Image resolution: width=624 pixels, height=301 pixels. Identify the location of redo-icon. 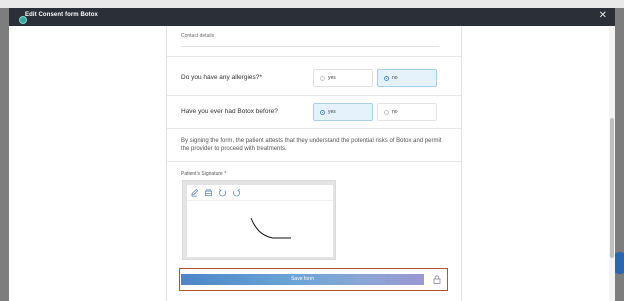
(236, 192).